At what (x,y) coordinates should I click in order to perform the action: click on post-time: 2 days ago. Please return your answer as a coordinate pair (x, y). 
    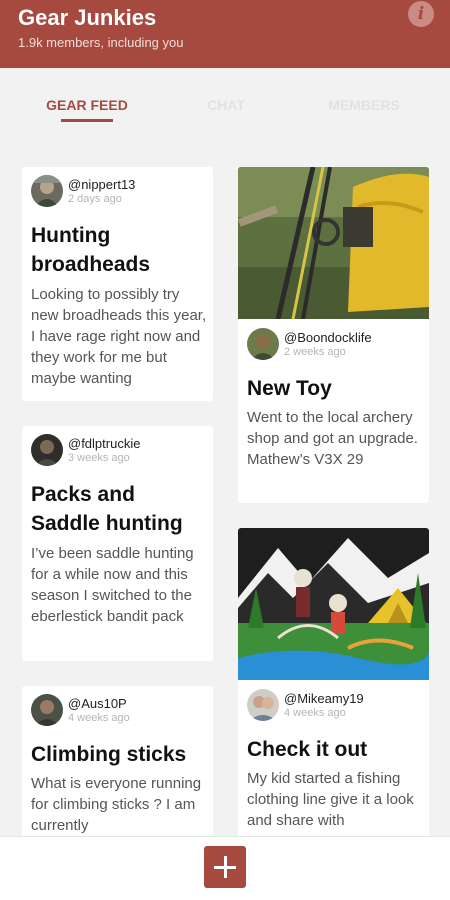
    Looking at the image, I should click on (95, 199).